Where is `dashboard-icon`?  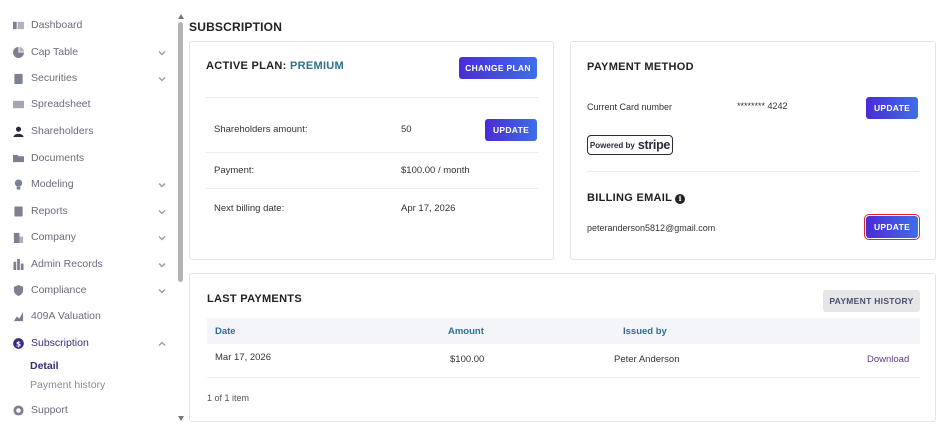 dashboard-icon is located at coordinates (18, 25).